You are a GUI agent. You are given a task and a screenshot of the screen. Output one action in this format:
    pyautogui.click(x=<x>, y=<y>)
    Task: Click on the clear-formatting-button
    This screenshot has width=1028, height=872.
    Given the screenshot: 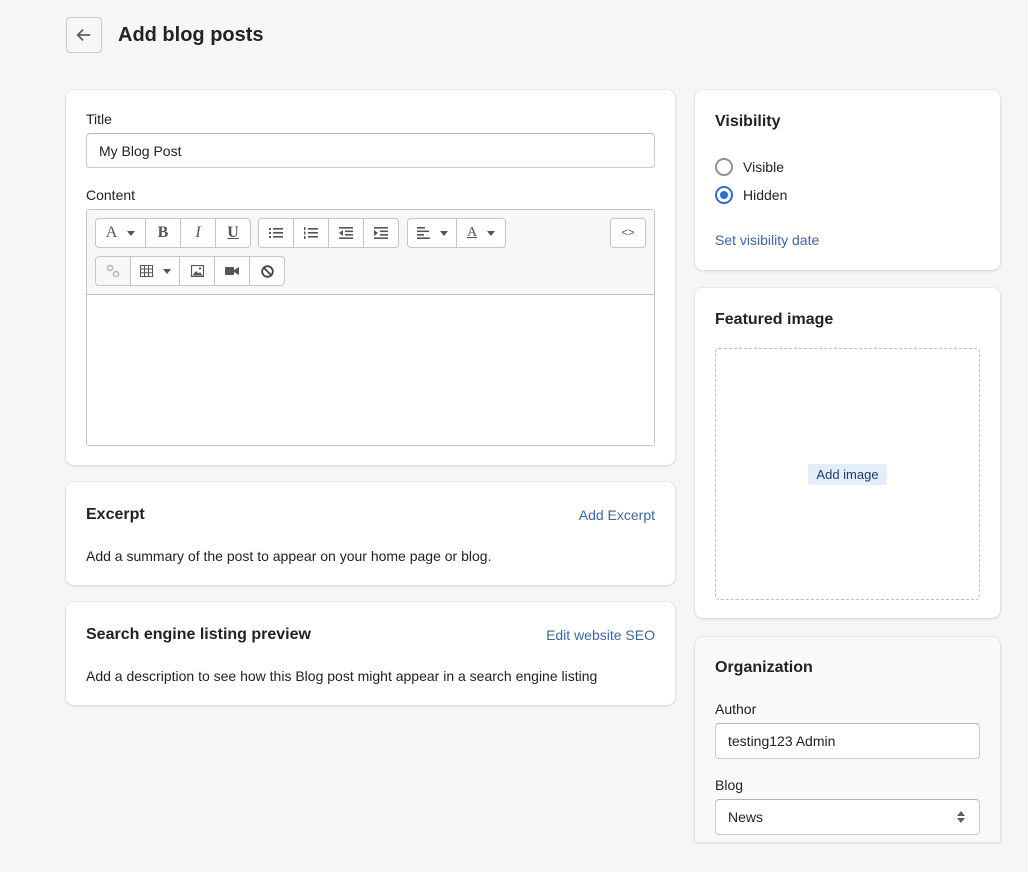 What is the action you would take?
    pyautogui.click(x=267, y=271)
    